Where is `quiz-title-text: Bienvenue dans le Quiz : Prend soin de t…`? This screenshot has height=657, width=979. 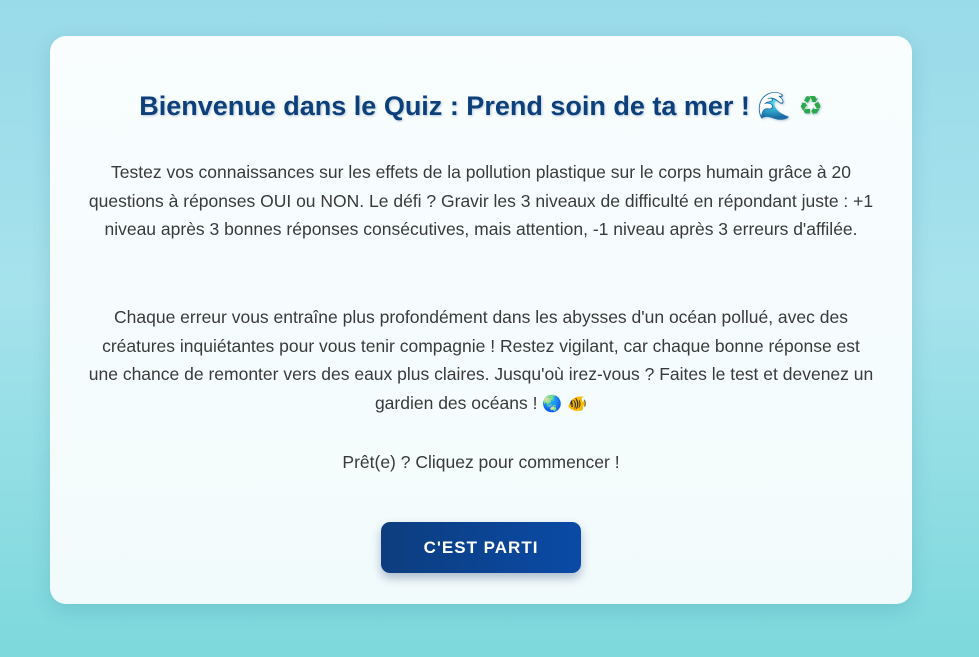 quiz-title-text: Bienvenue dans le Quiz : Prend soin de t… is located at coordinates (444, 106).